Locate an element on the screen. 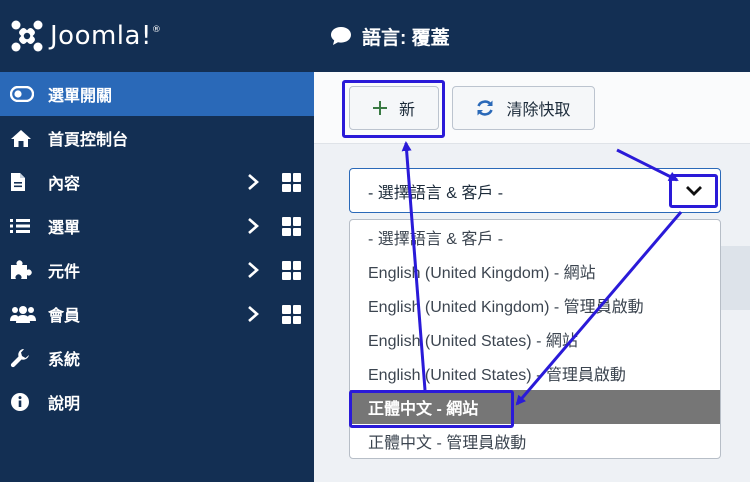 The image size is (750, 482). select-toggle is located at coordinates (693, 191).